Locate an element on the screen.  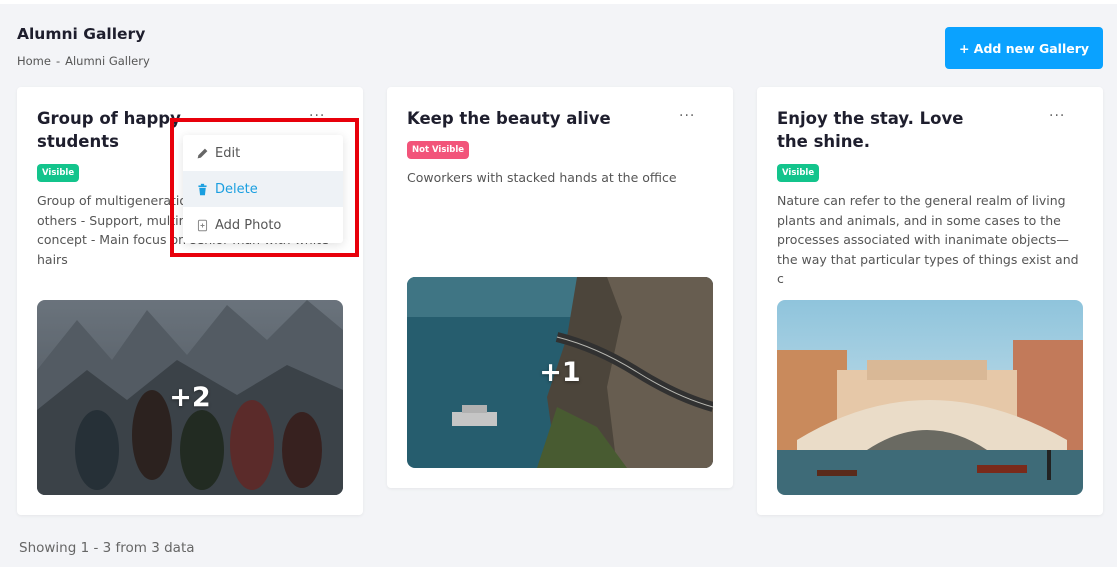
breadcrumb: Home - Alumni Gallery is located at coordinates (83, 61).